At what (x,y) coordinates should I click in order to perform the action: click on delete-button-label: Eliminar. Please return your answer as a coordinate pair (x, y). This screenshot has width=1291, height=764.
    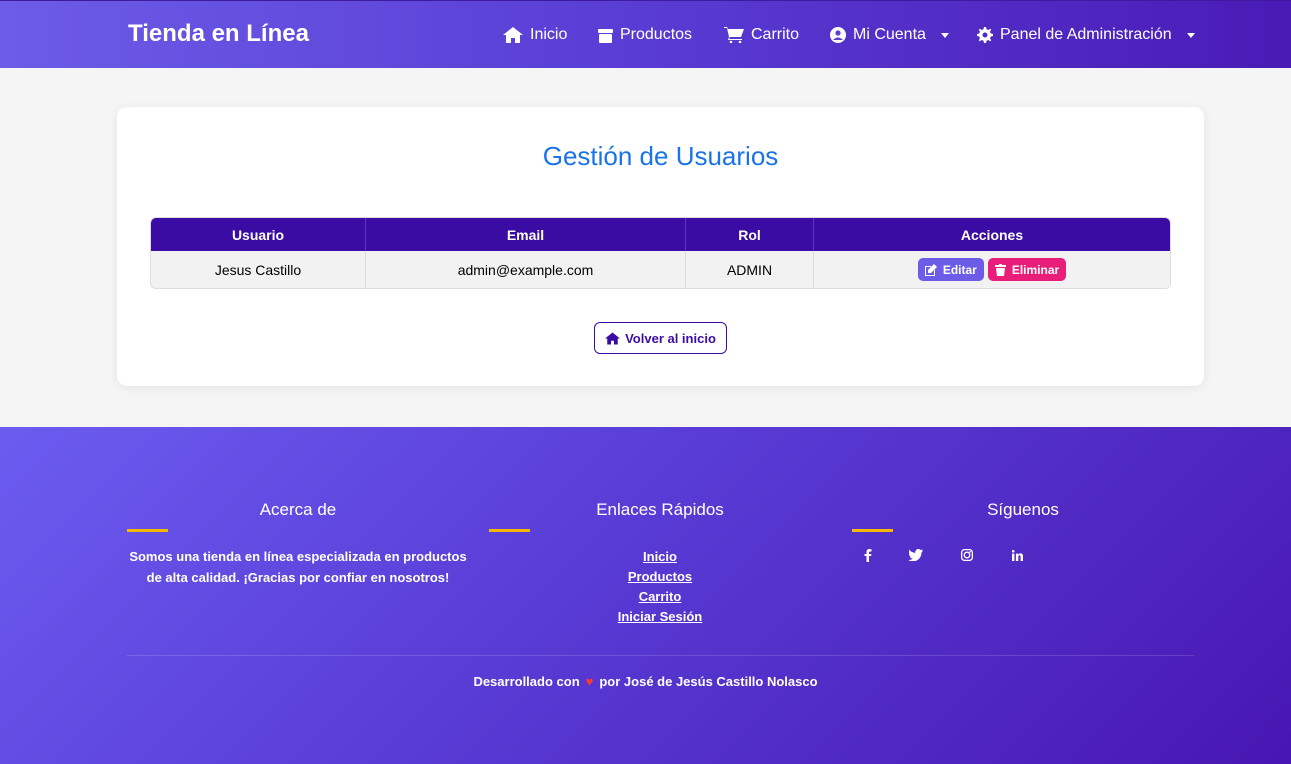
    Looking at the image, I should click on (1035, 269).